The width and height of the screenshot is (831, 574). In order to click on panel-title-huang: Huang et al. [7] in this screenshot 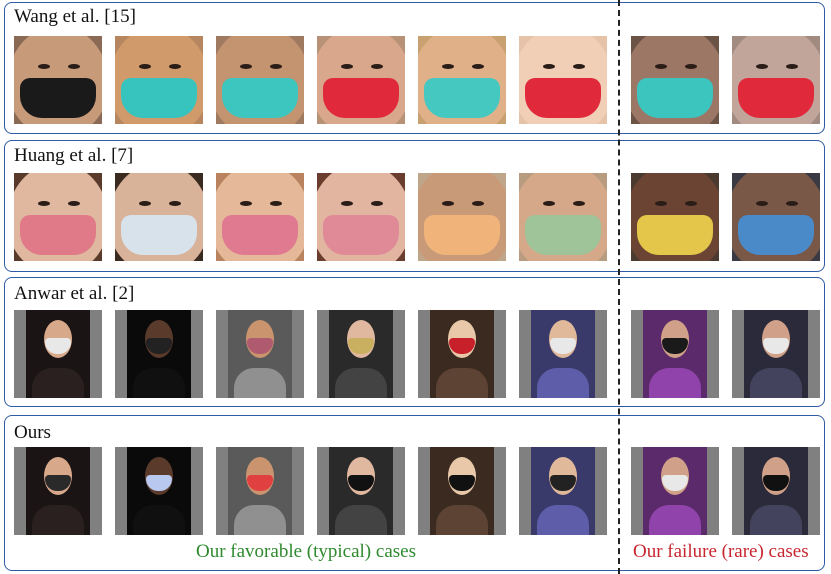, I will do `click(74, 155)`.